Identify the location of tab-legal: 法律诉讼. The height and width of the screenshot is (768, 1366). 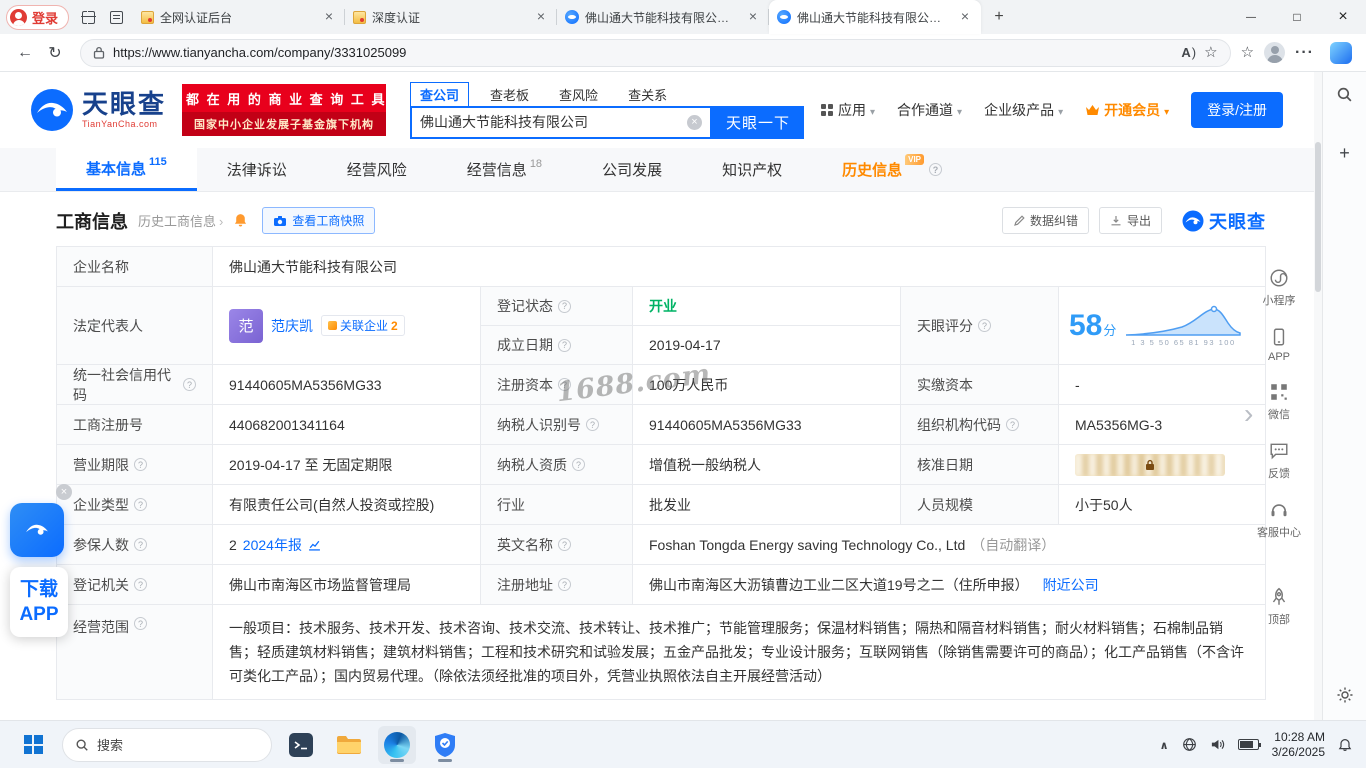
(257, 169).